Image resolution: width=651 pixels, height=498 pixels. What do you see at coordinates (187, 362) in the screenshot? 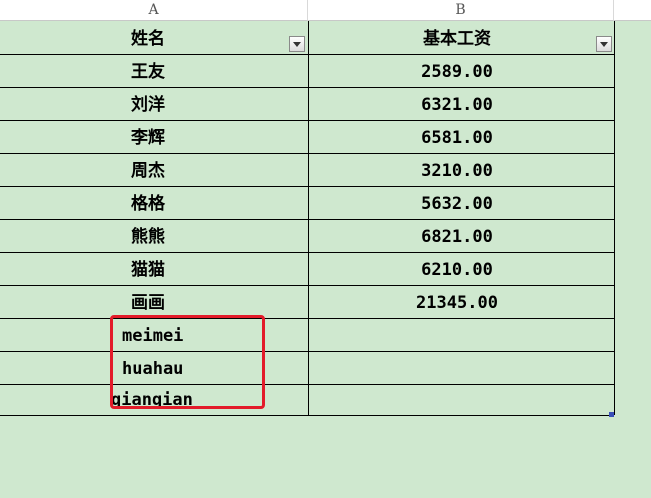
I see `highlight-box` at bounding box center [187, 362].